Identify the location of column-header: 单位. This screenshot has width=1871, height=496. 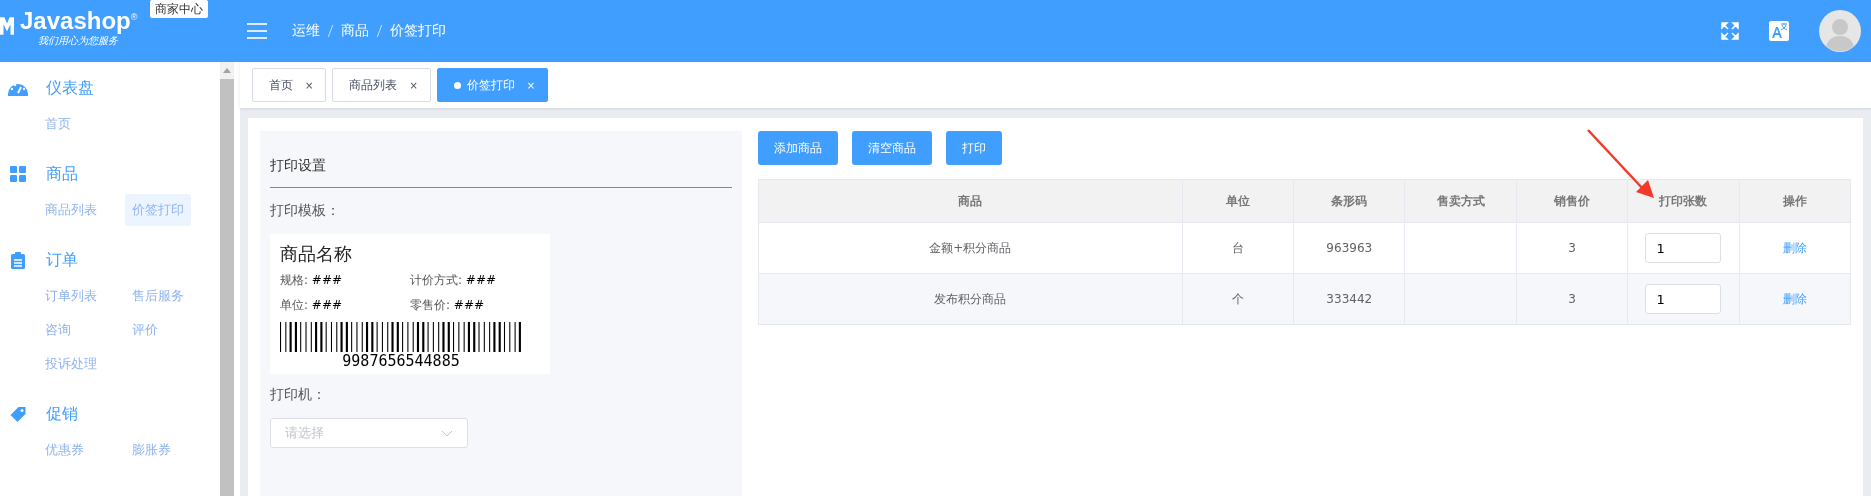
(1238, 201).